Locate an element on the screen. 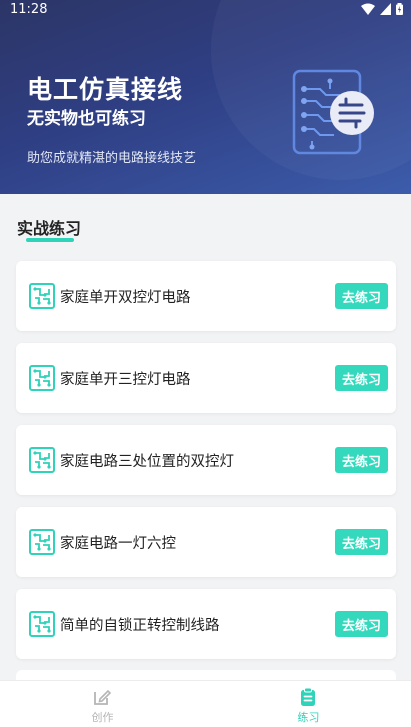 The width and height of the screenshot is (411, 727). practice-card: 家庭电路三处位置的双控灯 去练习 is located at coordinates (206, 460).